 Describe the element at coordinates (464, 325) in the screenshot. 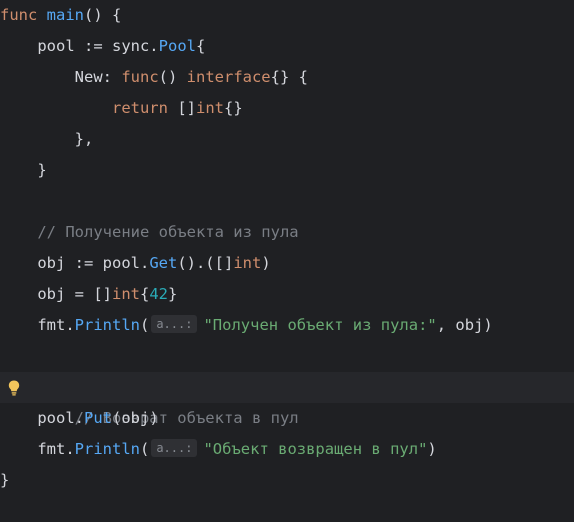

I see `code-token: , obj)` at that location.